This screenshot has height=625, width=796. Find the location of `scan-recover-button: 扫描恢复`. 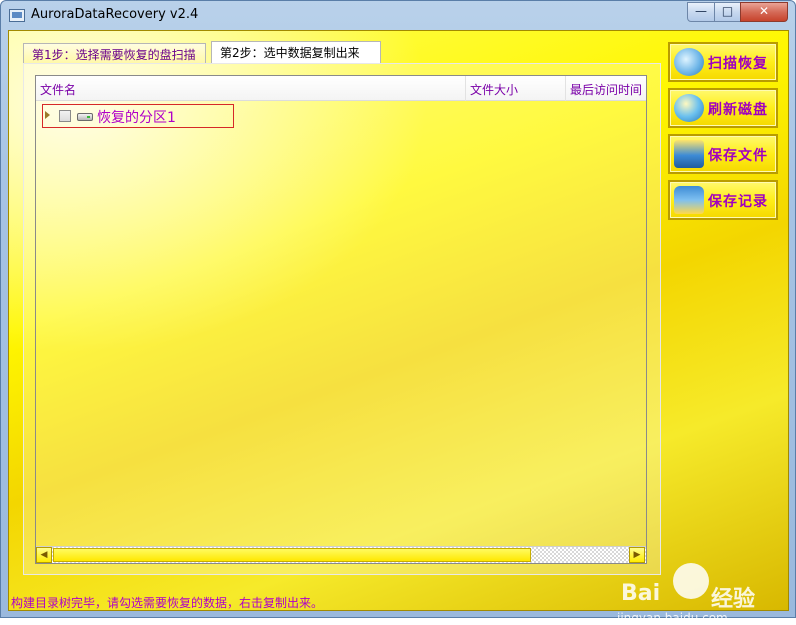

scan-recover-button: 扫描恢复 is located at coordinates (723, 62).